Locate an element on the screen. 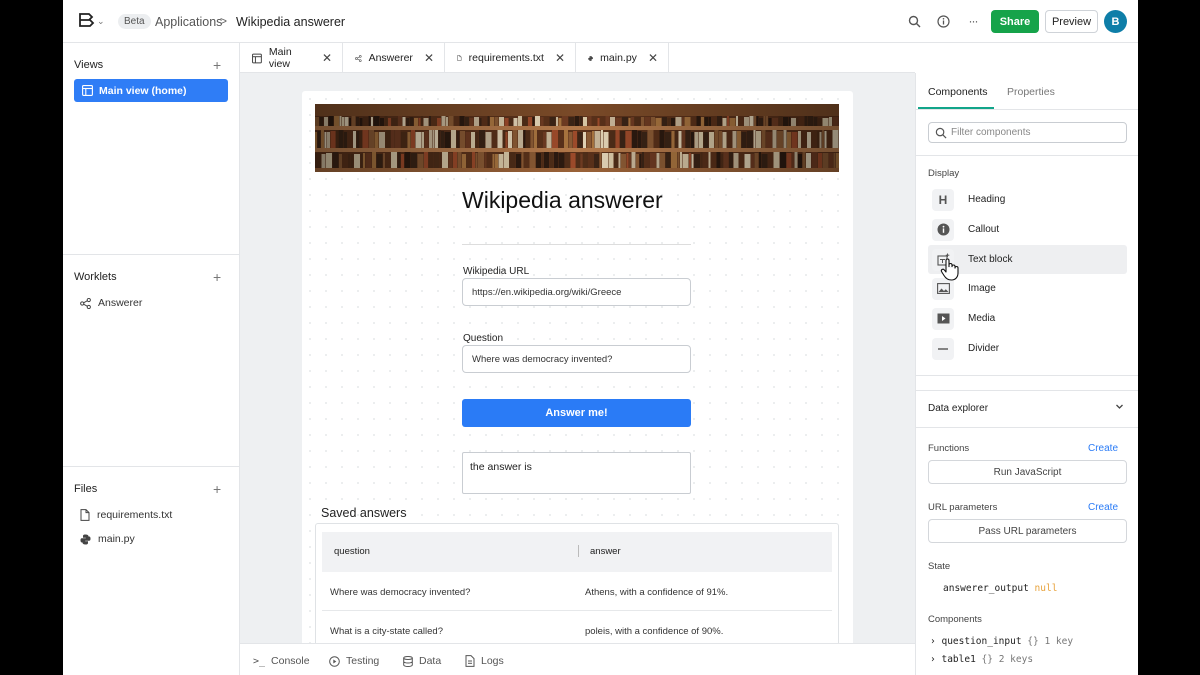 The height and width of the screenshot is (675, 1200). more-icon: ··· is located at coordinates (973, 21).